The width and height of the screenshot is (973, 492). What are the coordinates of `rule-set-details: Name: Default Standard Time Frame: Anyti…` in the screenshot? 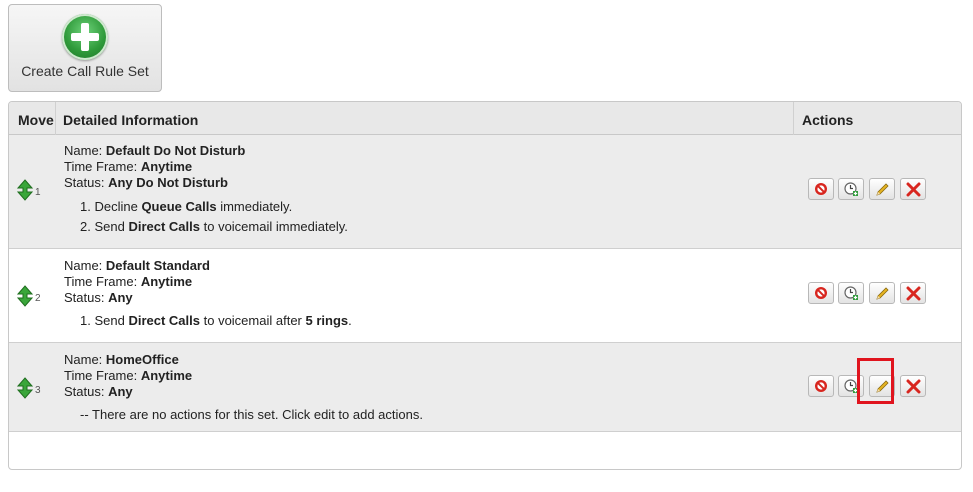 It's located at (137, 281).